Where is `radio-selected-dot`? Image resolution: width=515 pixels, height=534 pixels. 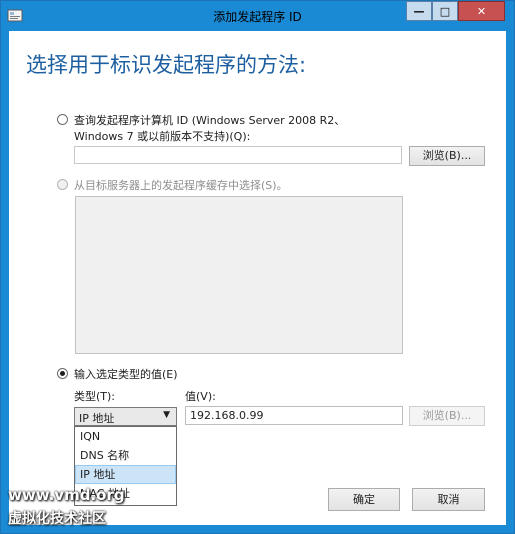 radio-selected-dot is located at coordinates (62, 373).